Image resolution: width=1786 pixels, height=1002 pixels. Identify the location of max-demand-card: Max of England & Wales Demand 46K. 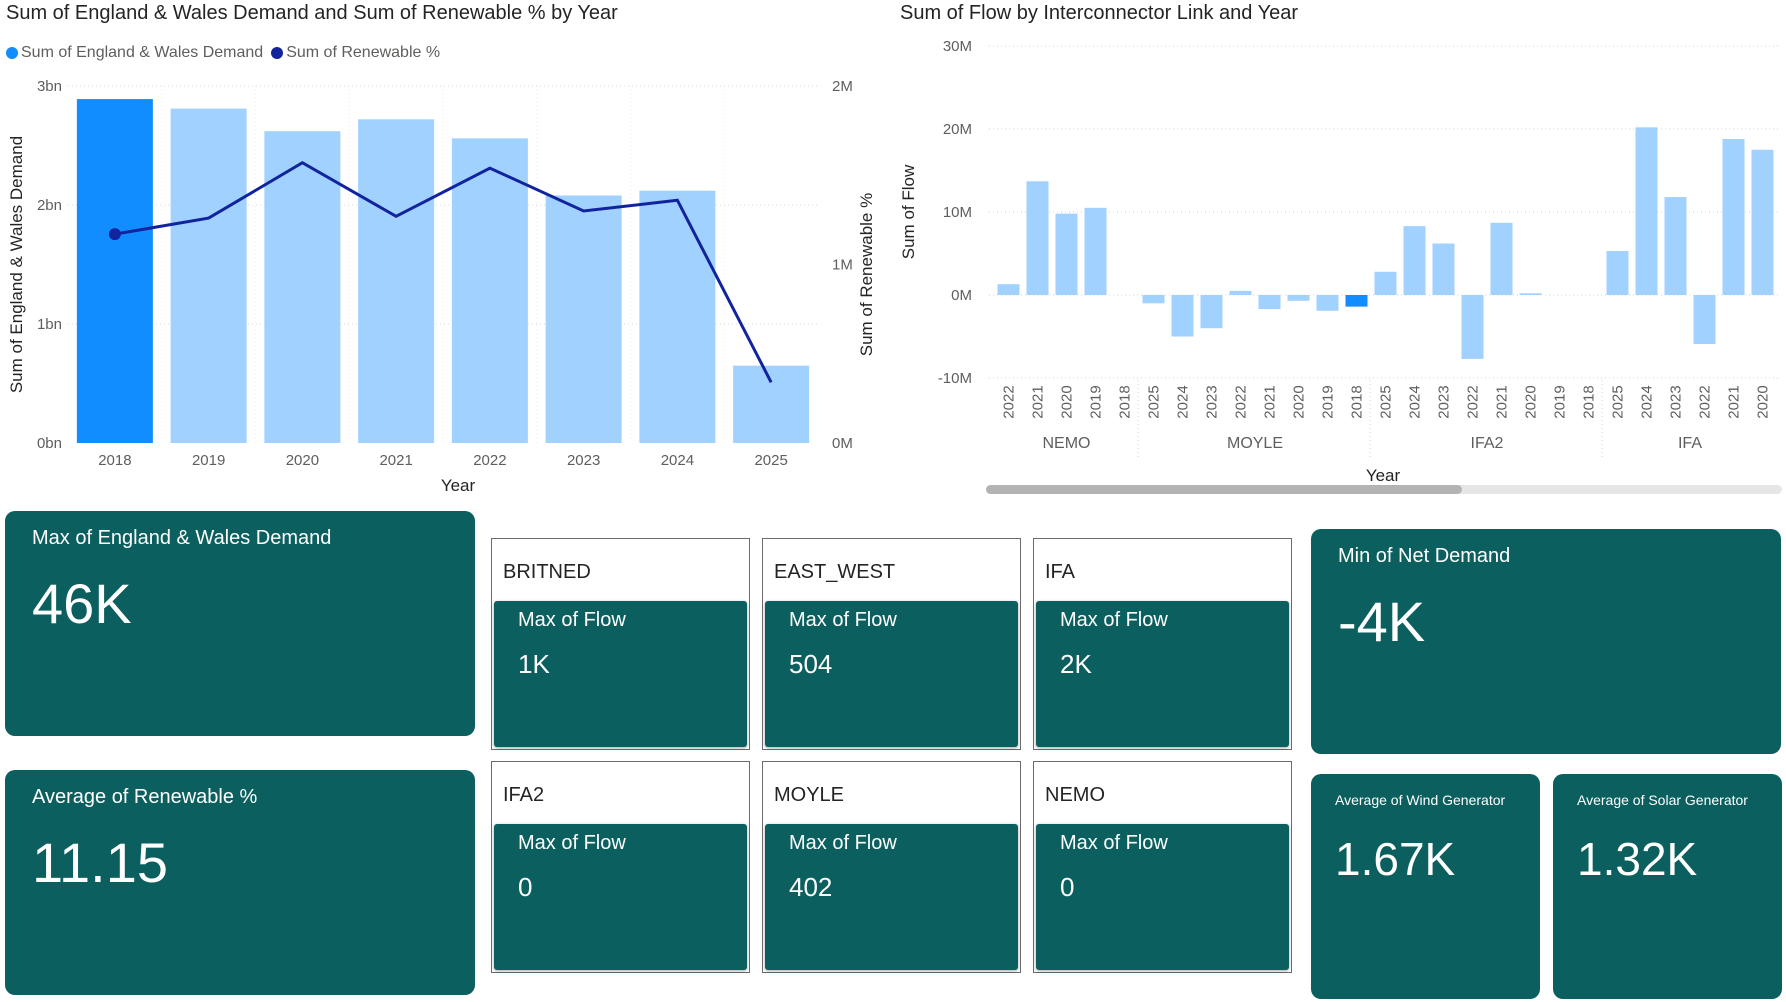
(240, 623).